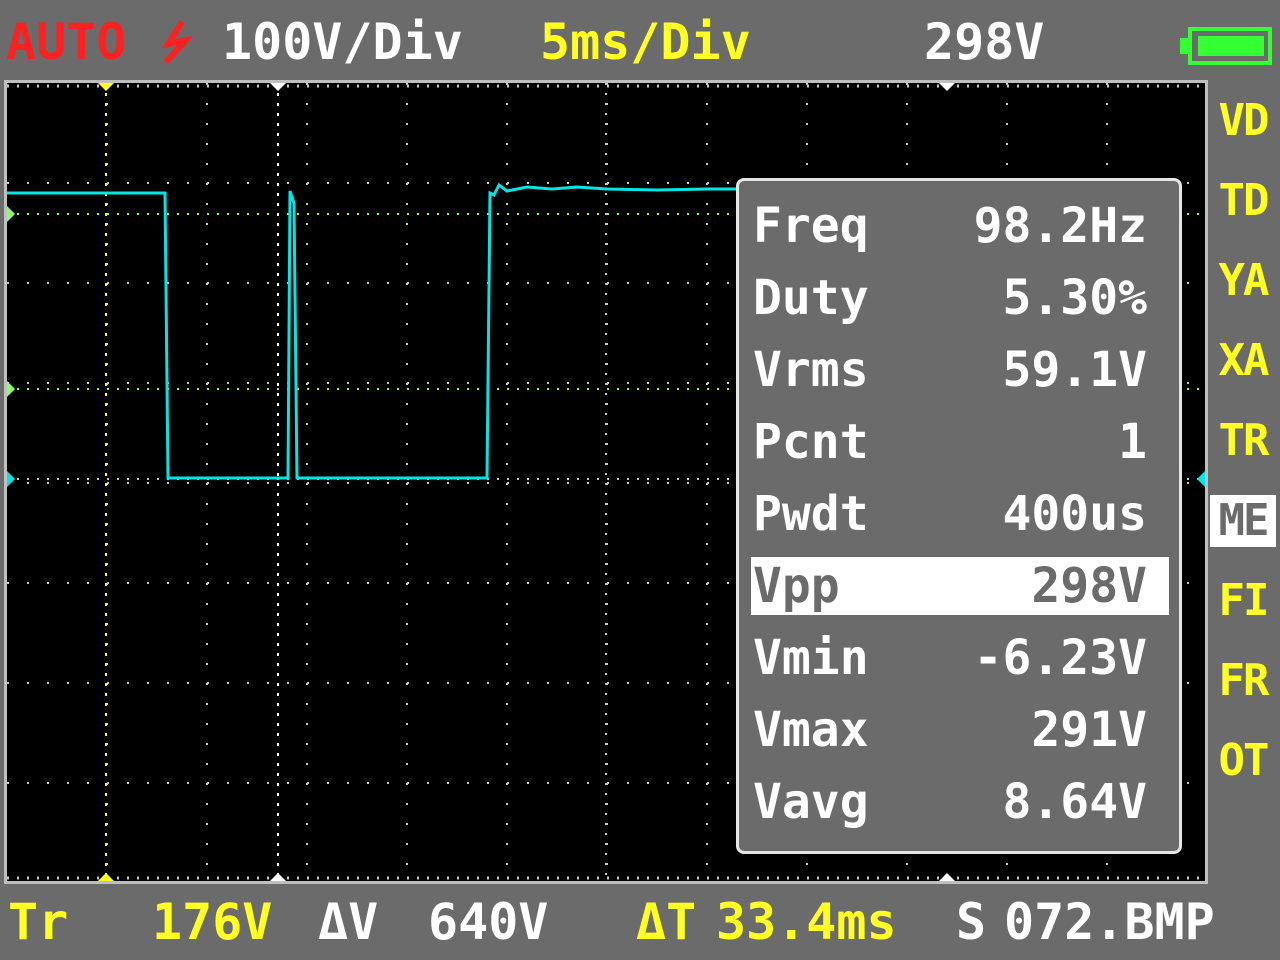  I want to click on measurement-value: 59.1V, so click(1075, 370).